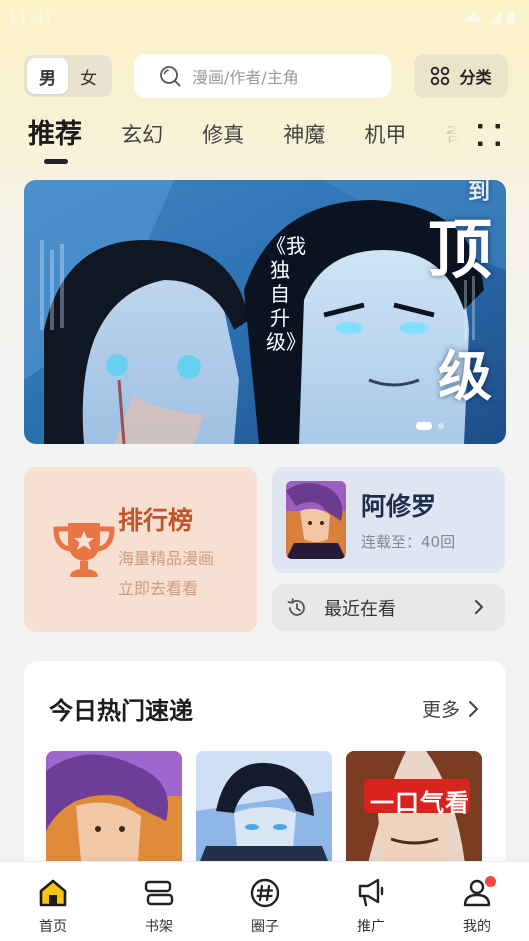 This screenshot has width=529, height=941. I want to click on hot-more-label: 更多, so click(441, 710).